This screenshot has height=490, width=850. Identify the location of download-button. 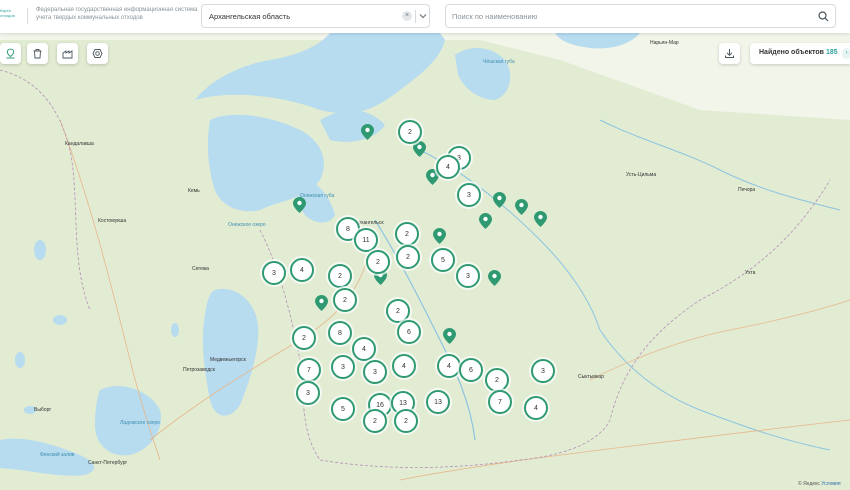
(729, 53).